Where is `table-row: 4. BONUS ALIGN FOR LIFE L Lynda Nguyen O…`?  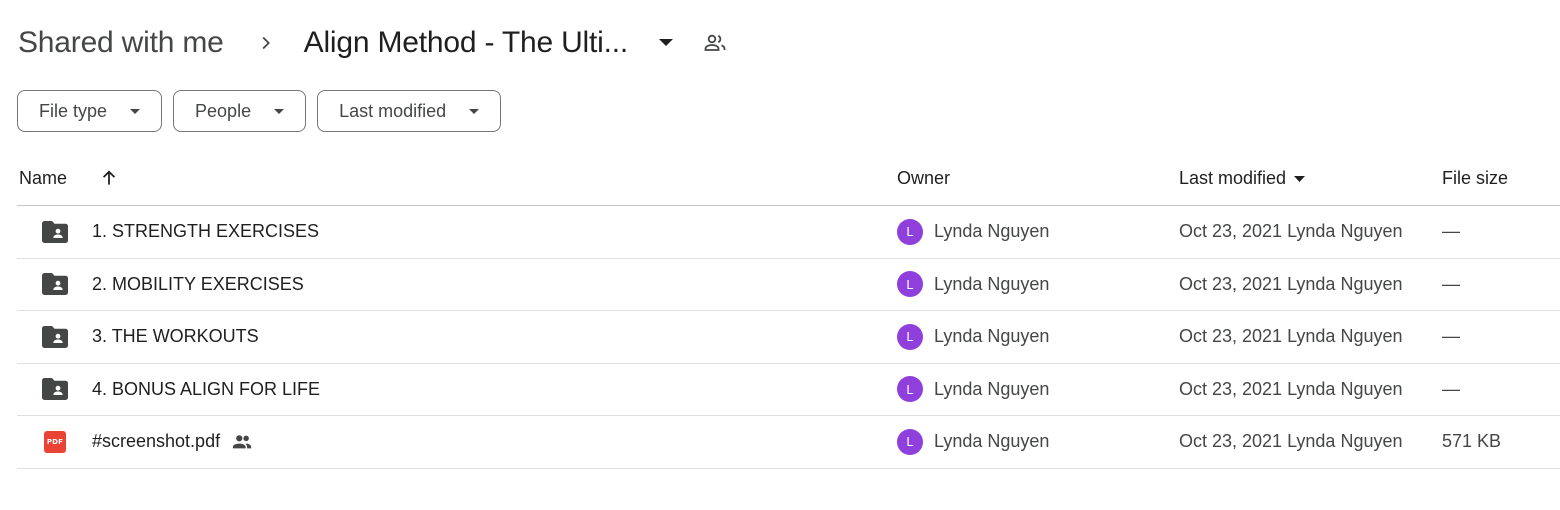 table-row: 4. BONUS ALIGN FOR LIFE L Lynda Nguyen O… is located at coordinates (788, 390).